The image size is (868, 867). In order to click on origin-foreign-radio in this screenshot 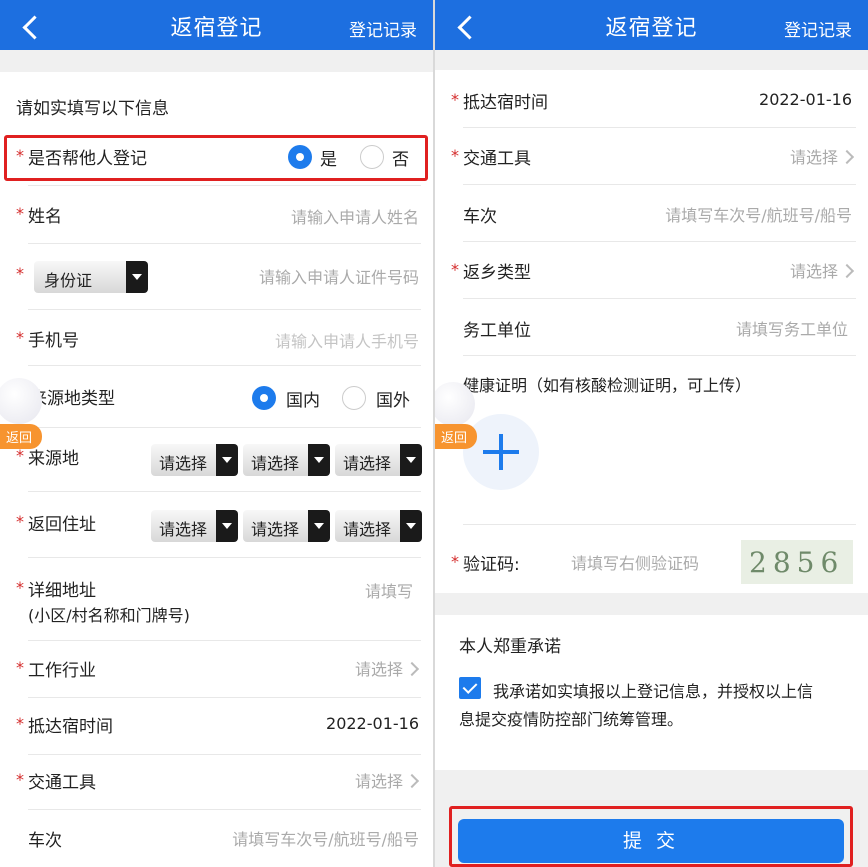, I will do `click(354, 398)`.